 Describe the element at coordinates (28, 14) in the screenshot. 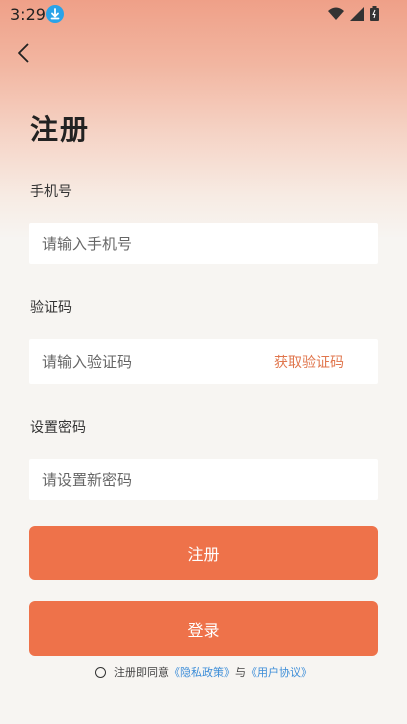

I see `status-time: 3:29` at that location.